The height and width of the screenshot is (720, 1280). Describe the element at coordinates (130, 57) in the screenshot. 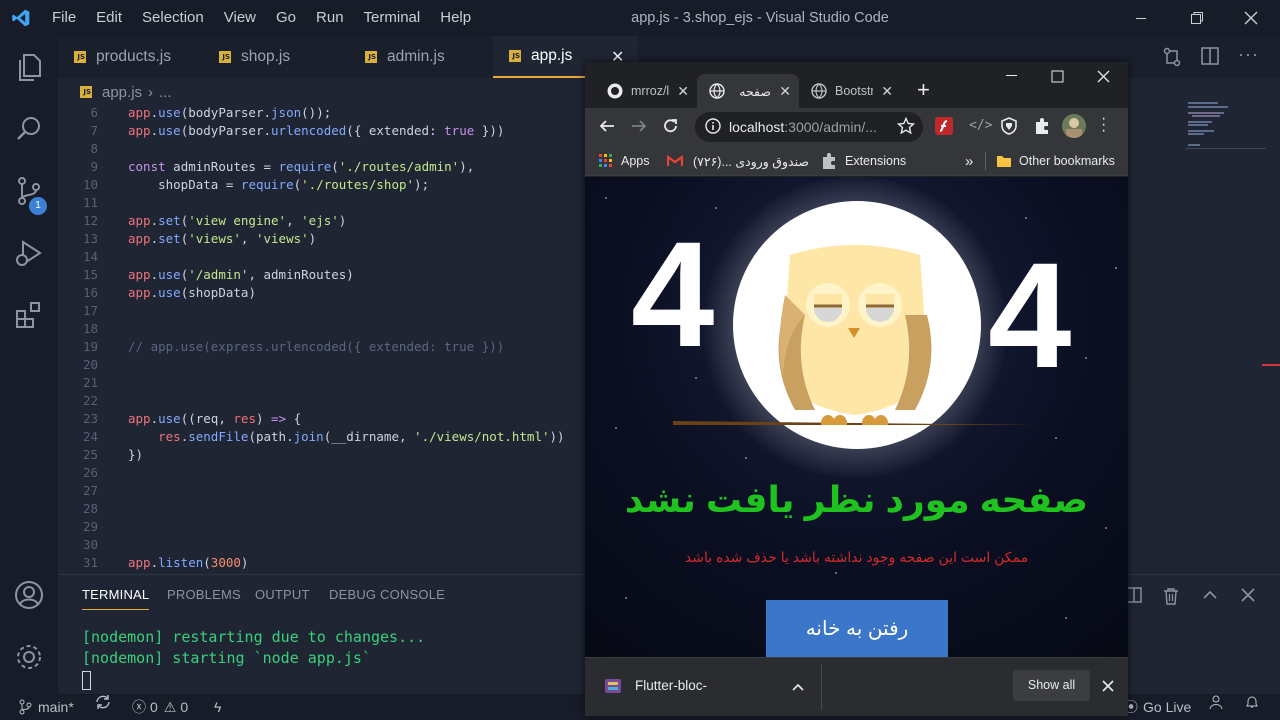

I see `tab-products-js: JS products.js` at that location.